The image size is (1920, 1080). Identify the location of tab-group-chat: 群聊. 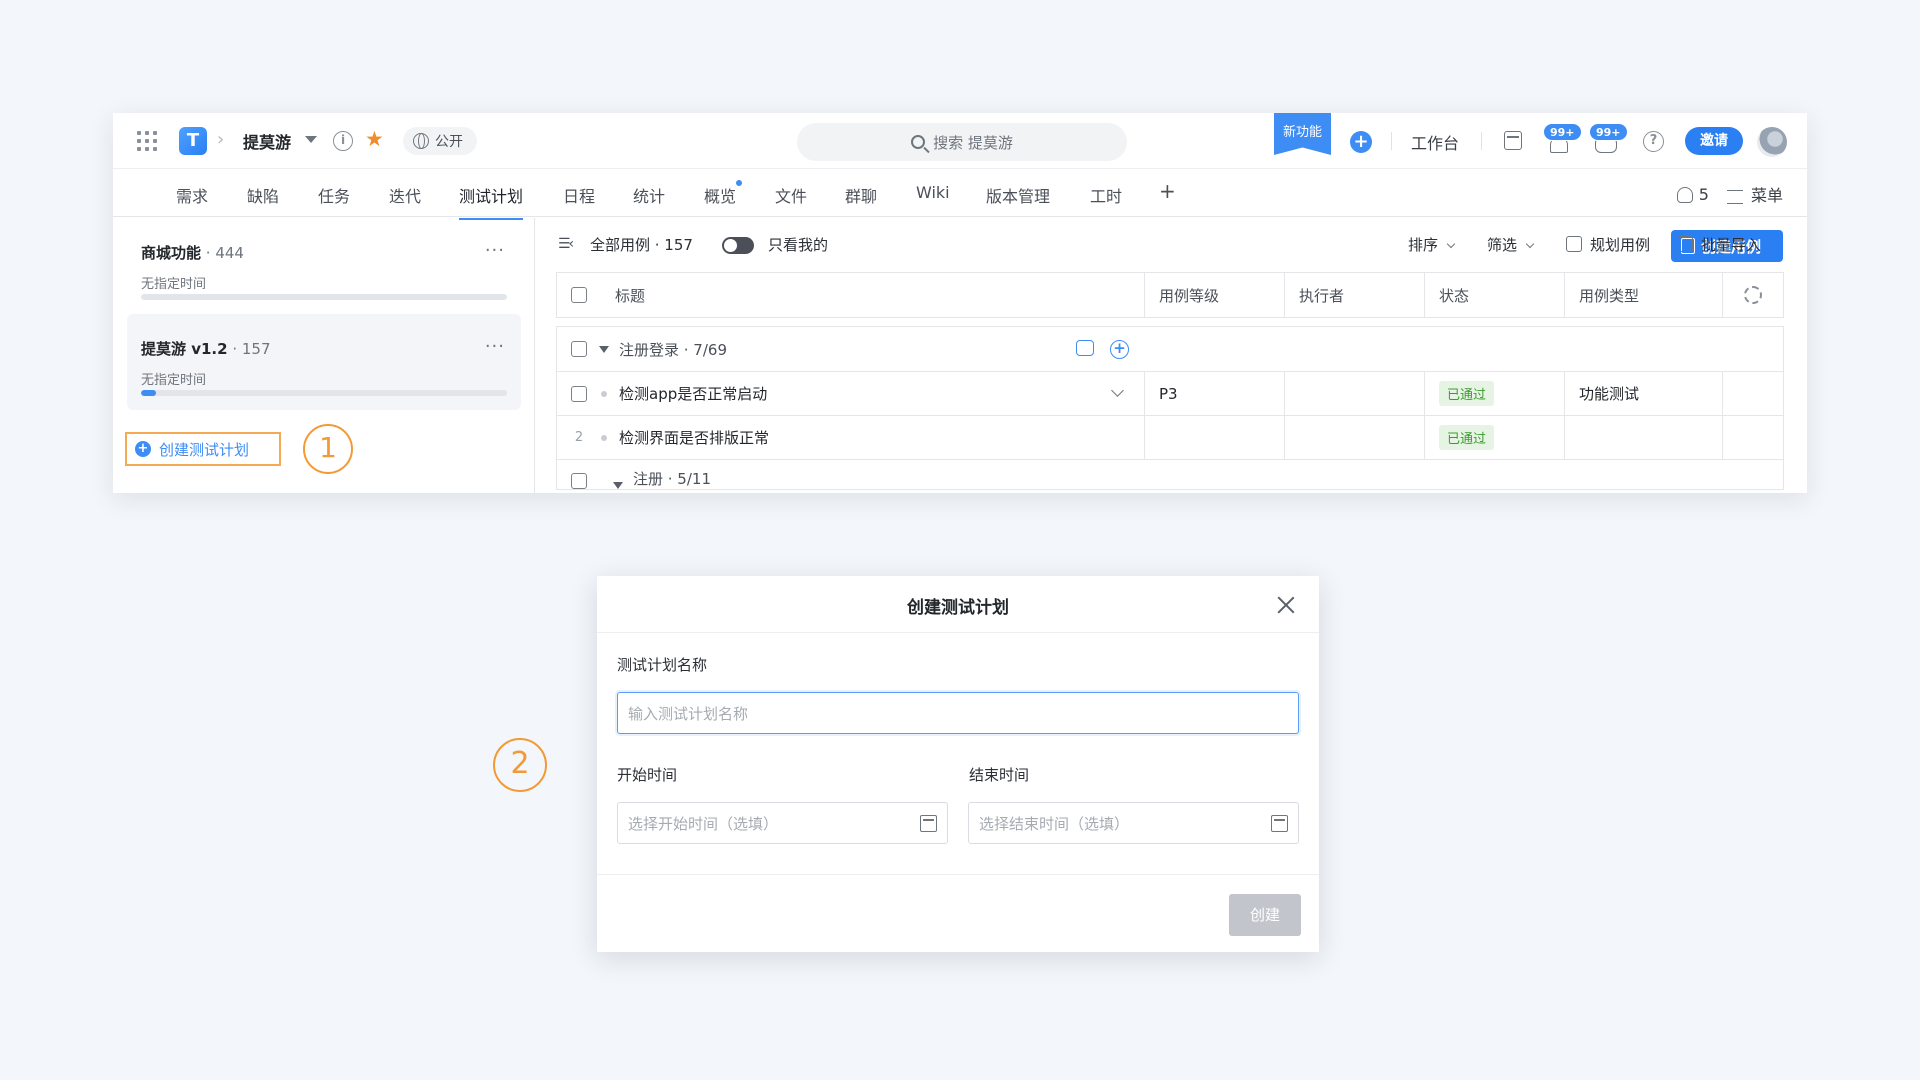
(861, 195).